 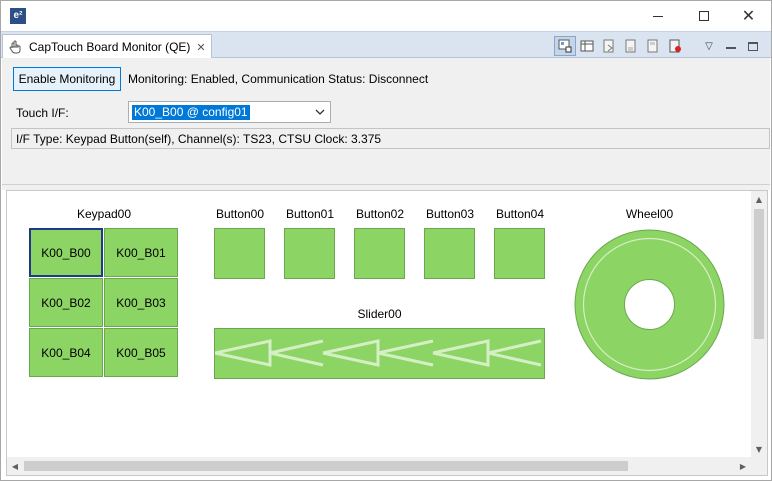 I want to click on keypad-key-k00-b05: K00_B05, so click(x=141, y=352).